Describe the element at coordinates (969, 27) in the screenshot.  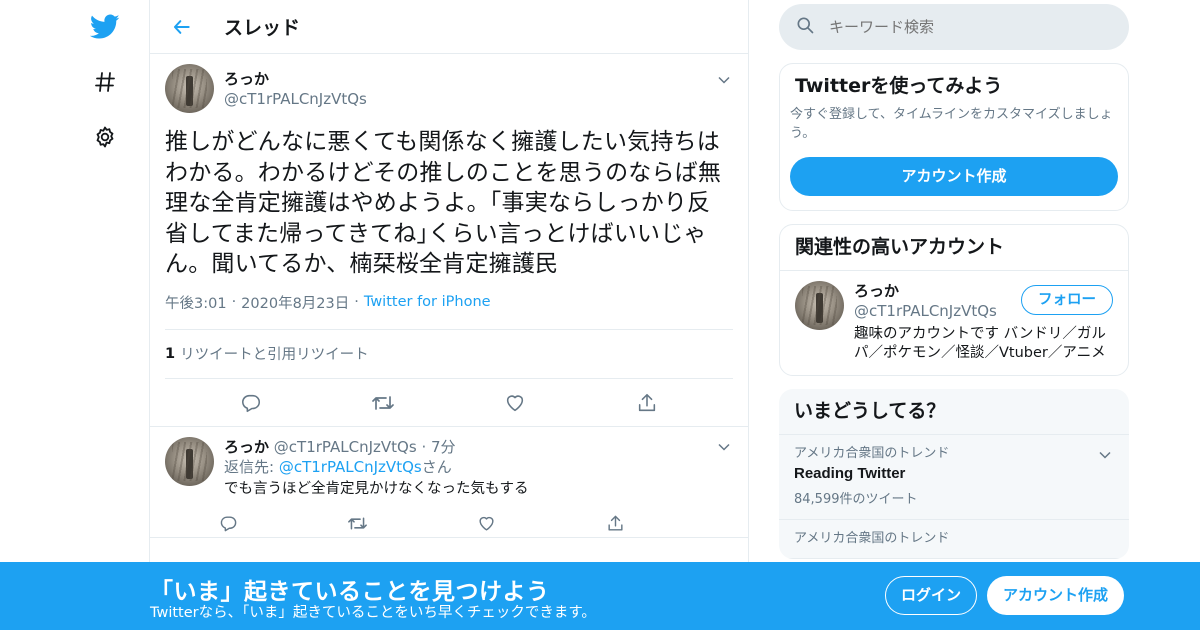
I see `search-input` at that location.